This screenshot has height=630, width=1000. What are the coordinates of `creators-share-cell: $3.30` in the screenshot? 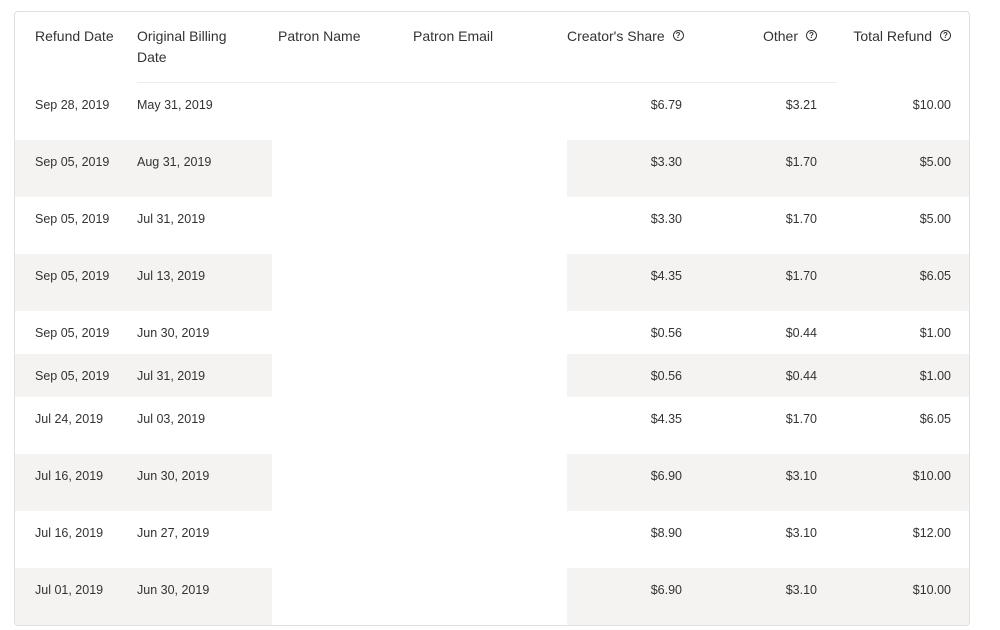 It's located at (634, 168).